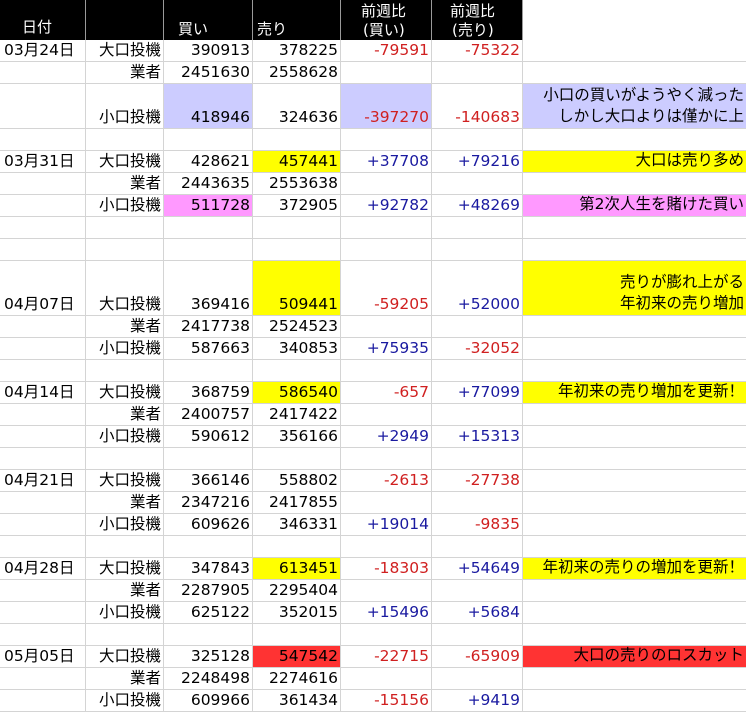 The image size is (746, 717). Describe the element at coordinates (386, 288) in the screenshot. I see `diff-buy-cell: -59205` at that location.